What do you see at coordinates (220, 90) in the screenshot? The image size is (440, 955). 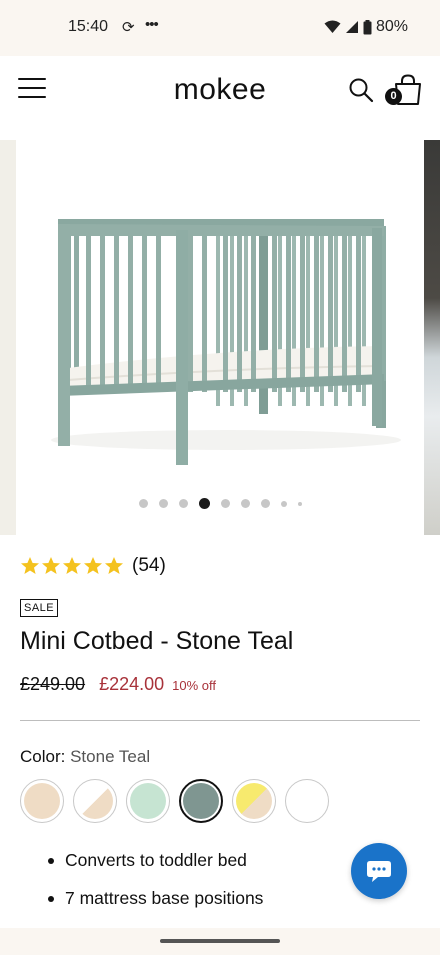 I see `site-logo: mokee` at bounding box center [220, 90].